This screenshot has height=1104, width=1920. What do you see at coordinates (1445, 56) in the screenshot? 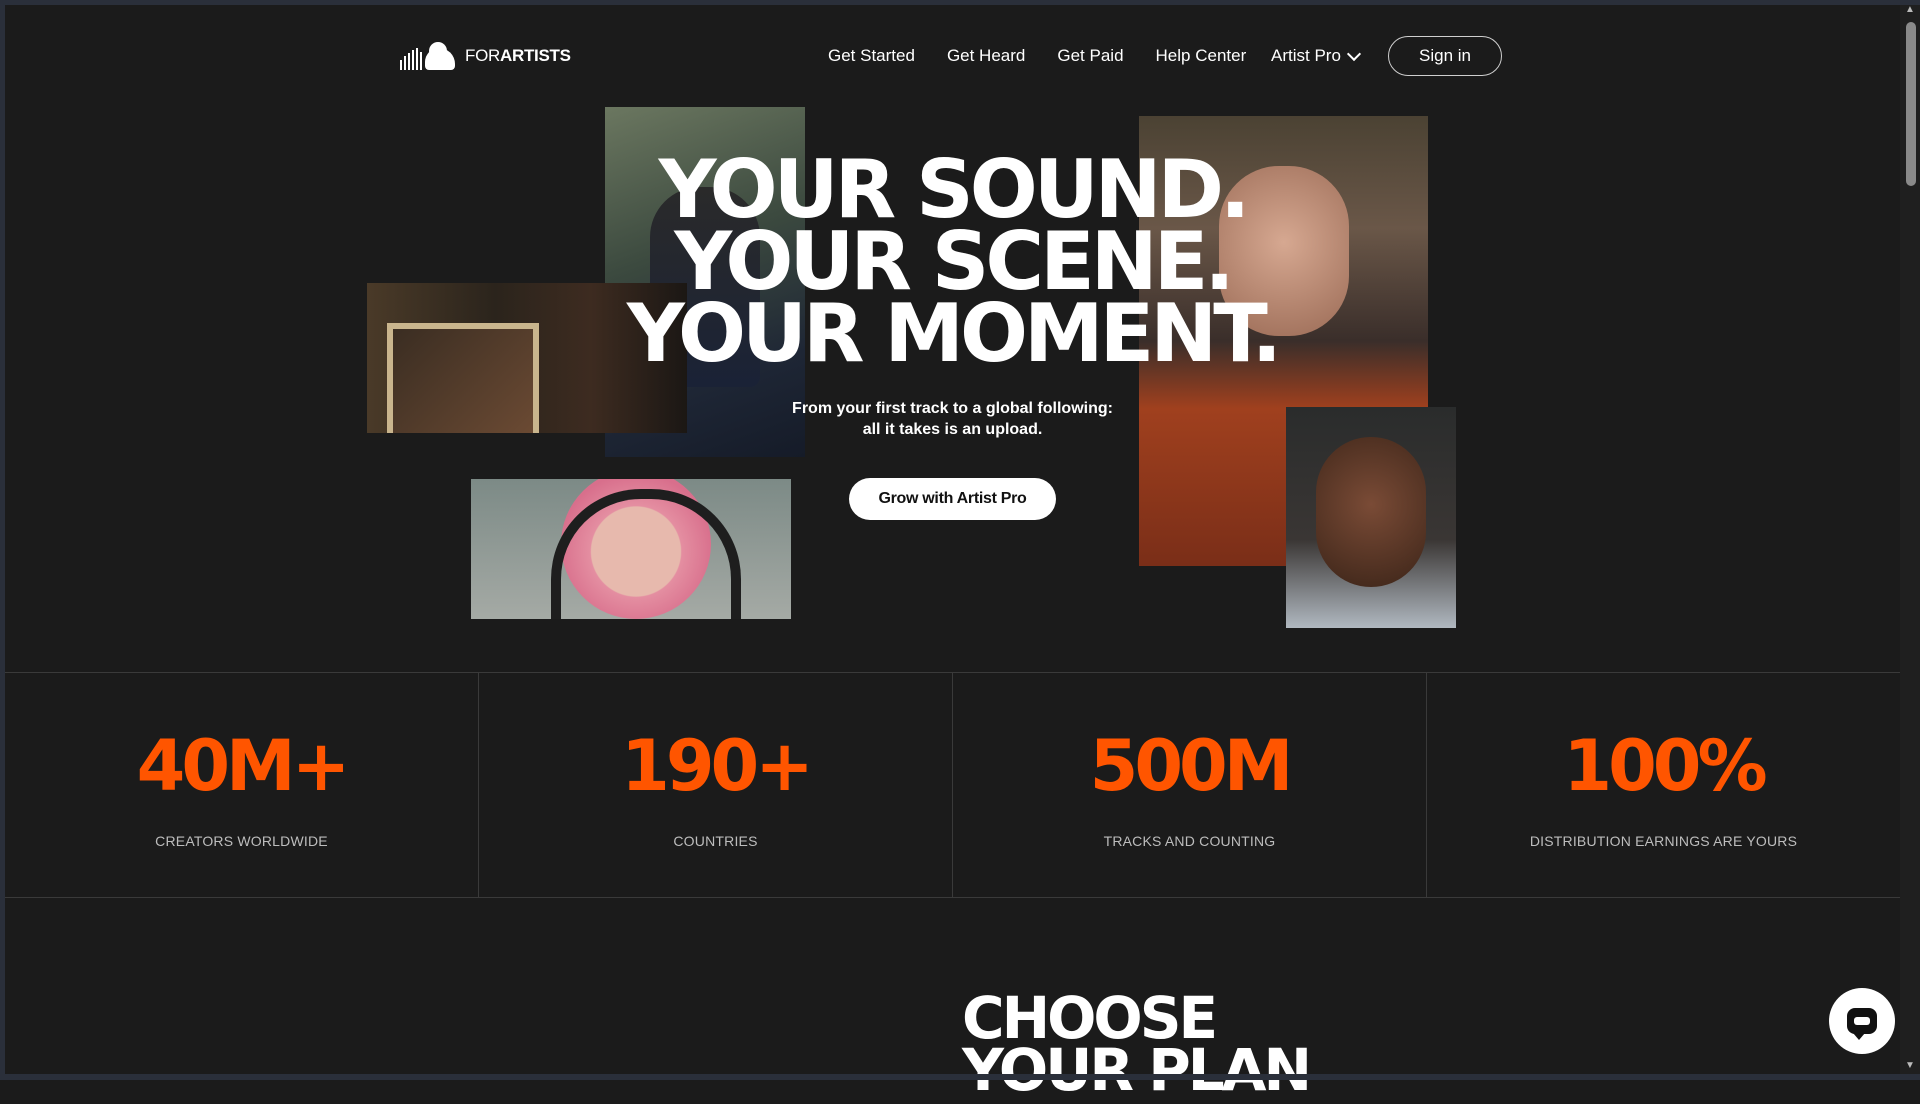
I see `sign-in-button: Sign in` at bounding box center [1445, 56].